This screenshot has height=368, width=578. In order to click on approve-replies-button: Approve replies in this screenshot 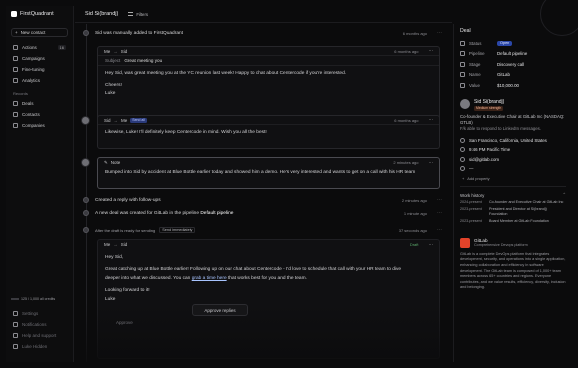, I will do `click(220, 310)`.